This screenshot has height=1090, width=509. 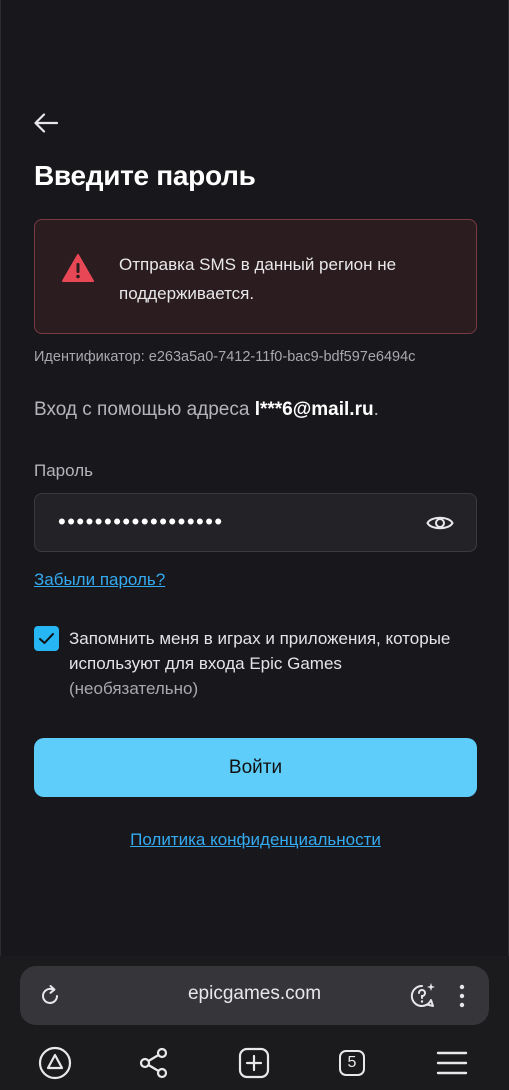 I want to click on back-arrow-icon, so click(x=46, y=123).